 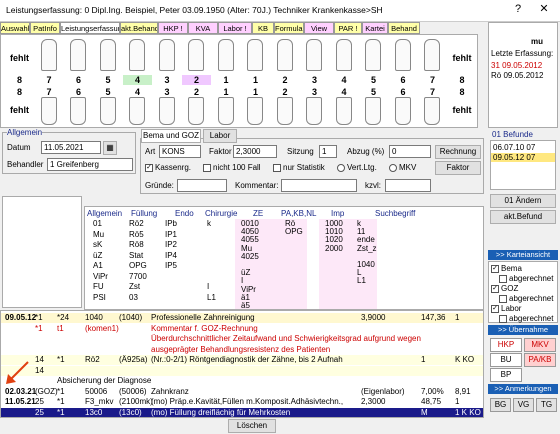 What do you see at coordinates (328, 151) in the screenshot?
I see `sitzung-field: 1` at bounding box center [328, 151].